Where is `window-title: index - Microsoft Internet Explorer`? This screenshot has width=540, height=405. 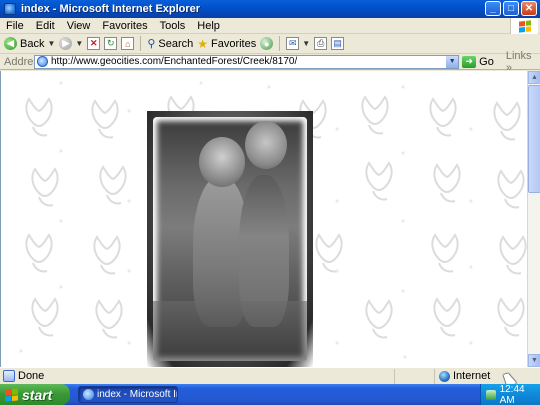 window-title: index - Microsoft Internet Explorer is located at coordinates (111, 9).